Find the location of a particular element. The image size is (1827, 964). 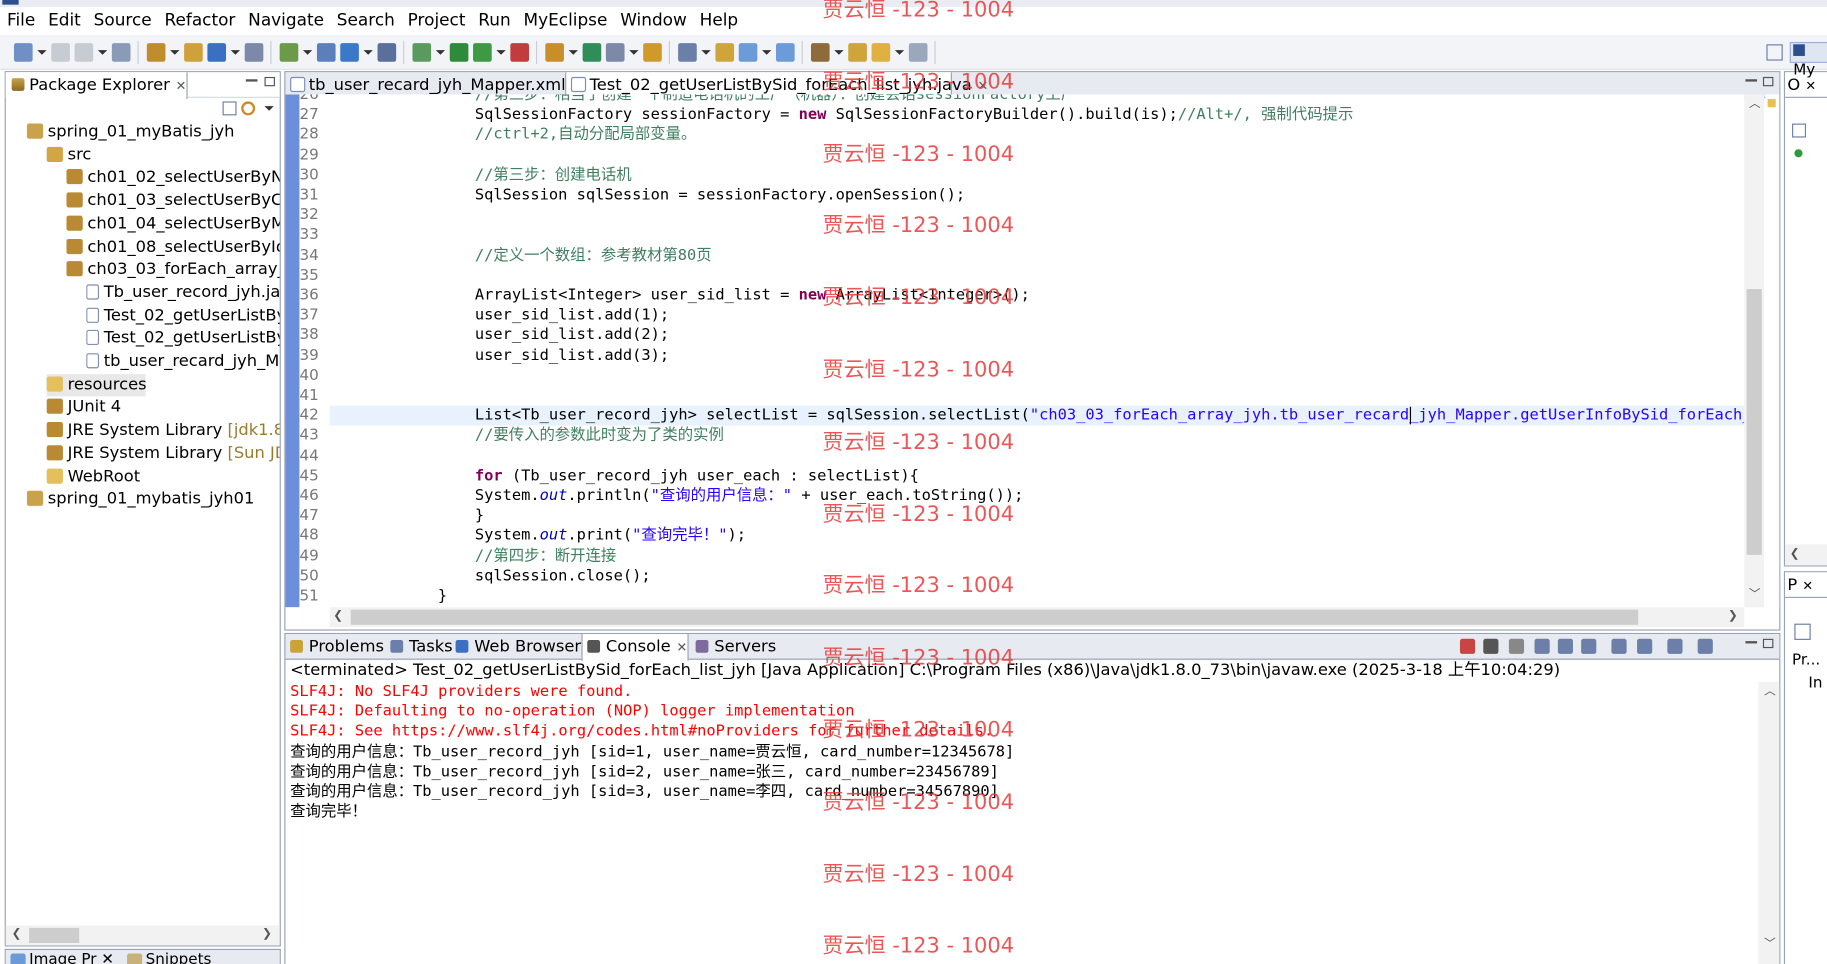

code-line: 48 System.out.print("查询完毕！"); is located at coordinates (1014, 536).